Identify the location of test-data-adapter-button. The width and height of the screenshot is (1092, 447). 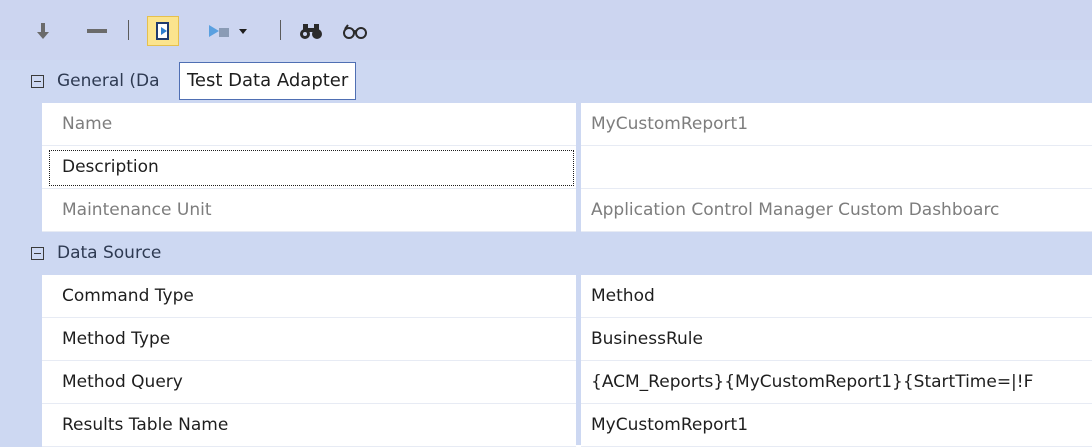
(163, 31).